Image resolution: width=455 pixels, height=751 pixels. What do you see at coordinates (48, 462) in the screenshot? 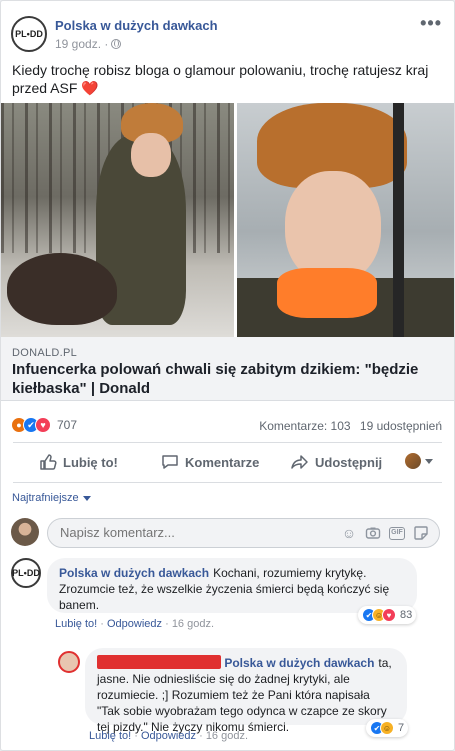
I see `thumbs-up-icon` at bounding box center [48, 462].